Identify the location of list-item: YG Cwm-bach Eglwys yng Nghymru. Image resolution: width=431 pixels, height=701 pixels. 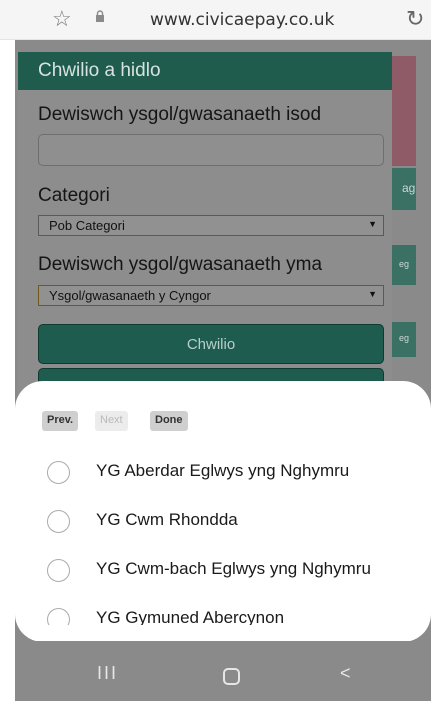
(223, 570).